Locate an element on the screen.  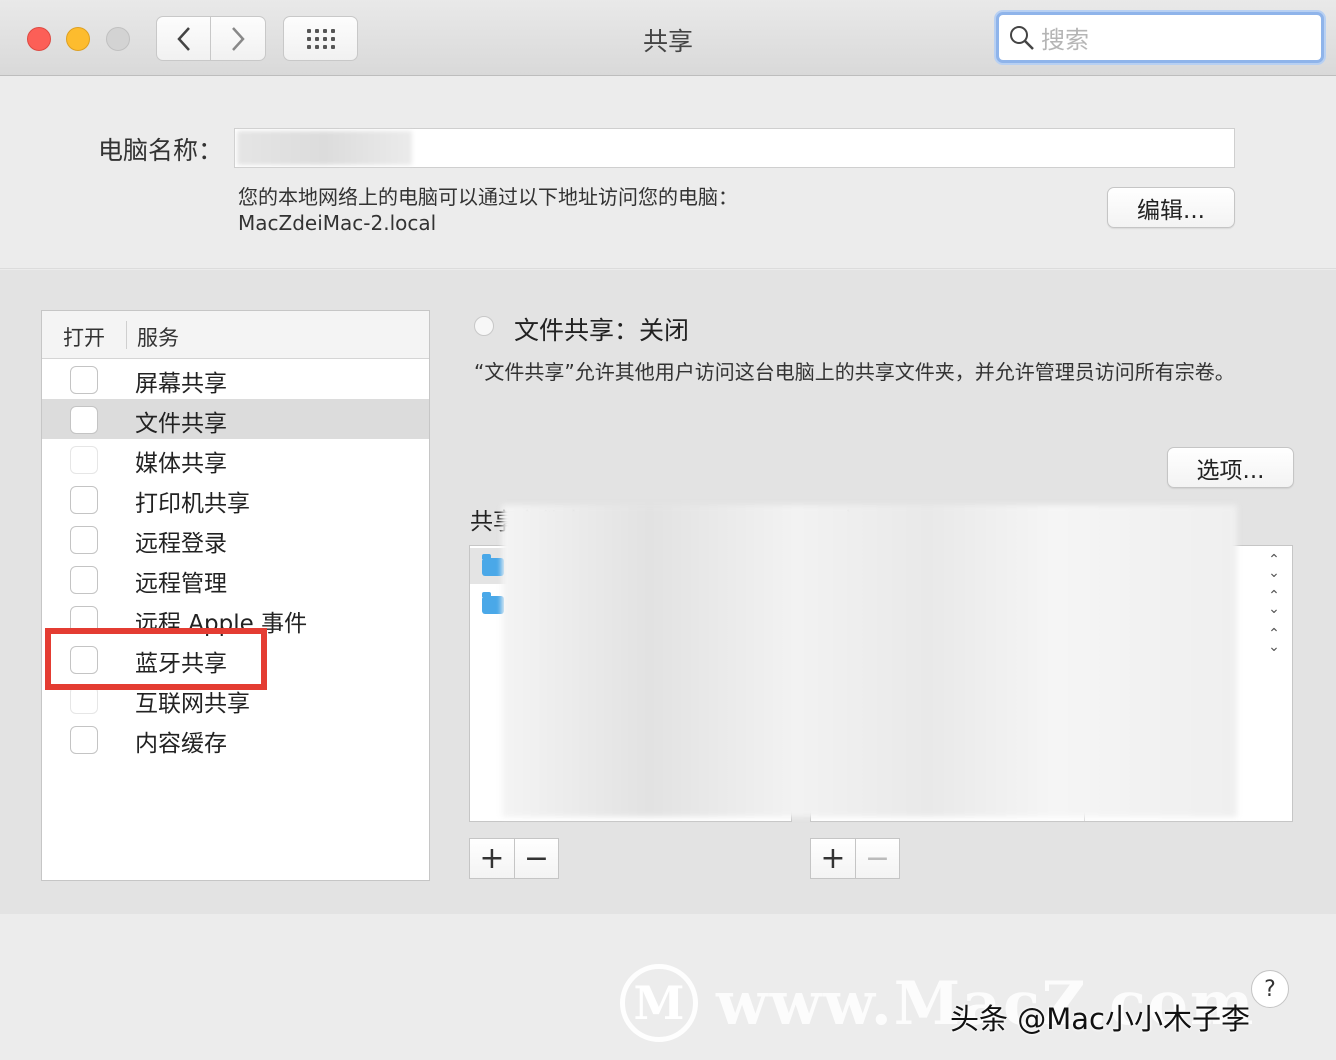
back-button is located at coordinates (183, 38).